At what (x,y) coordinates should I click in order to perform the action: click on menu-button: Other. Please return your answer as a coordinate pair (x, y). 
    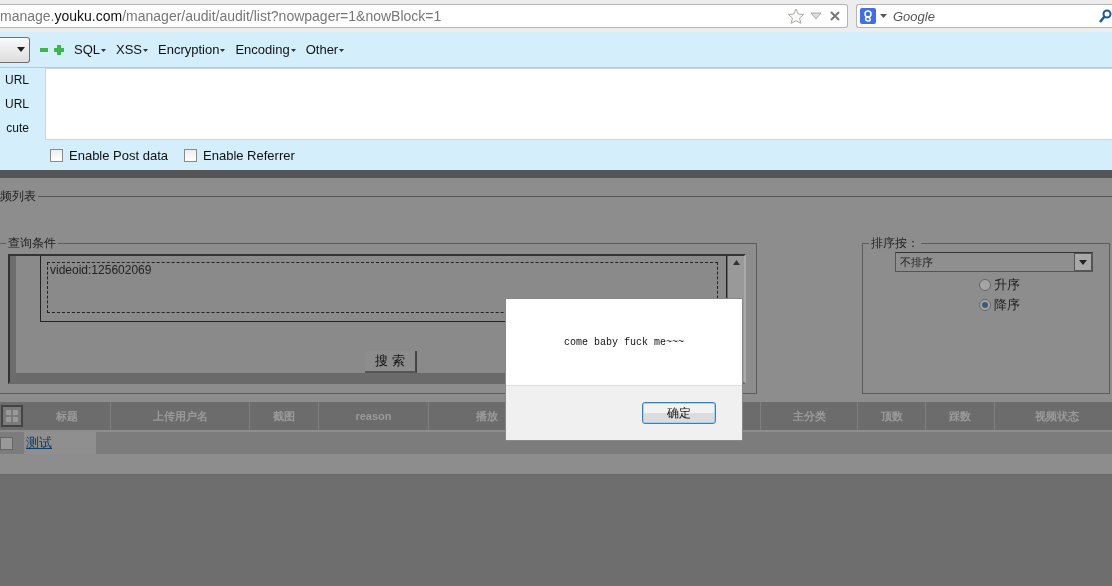
    Looking at the image, I should click on (325, 49).